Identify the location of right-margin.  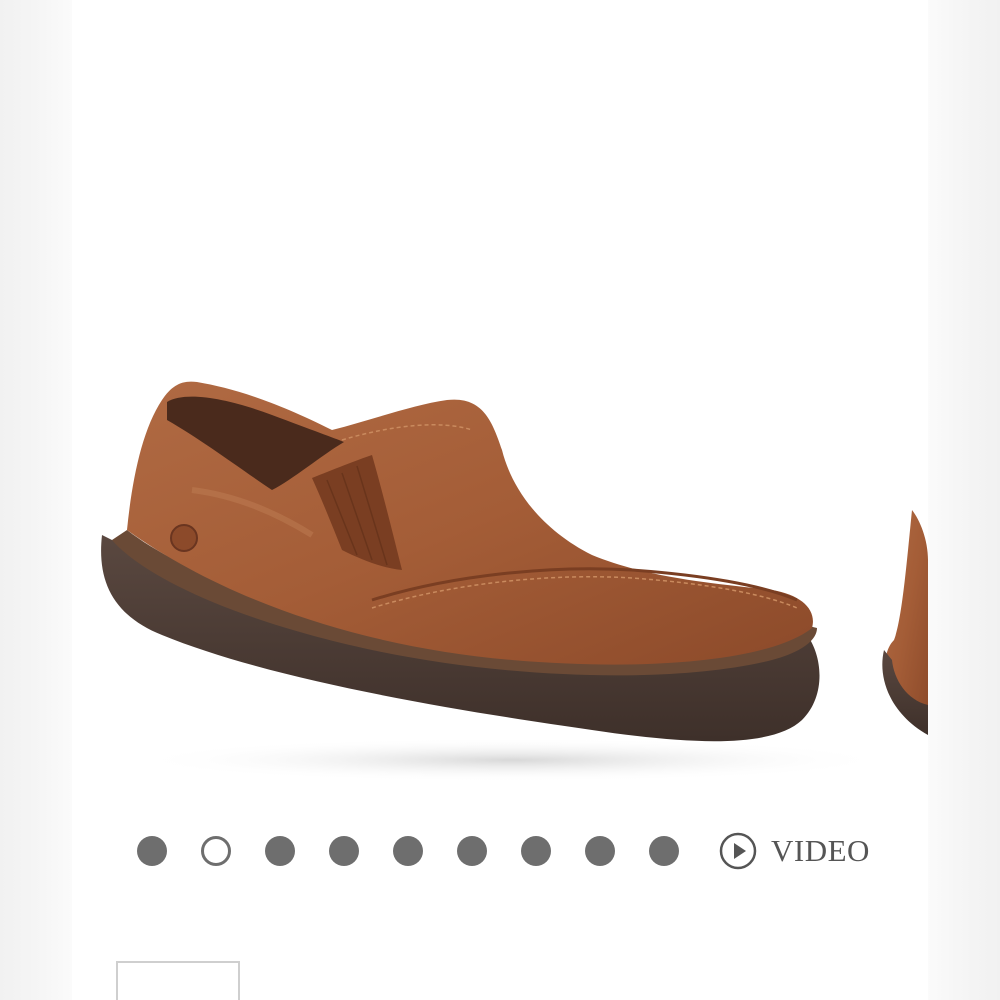
(964, 500).